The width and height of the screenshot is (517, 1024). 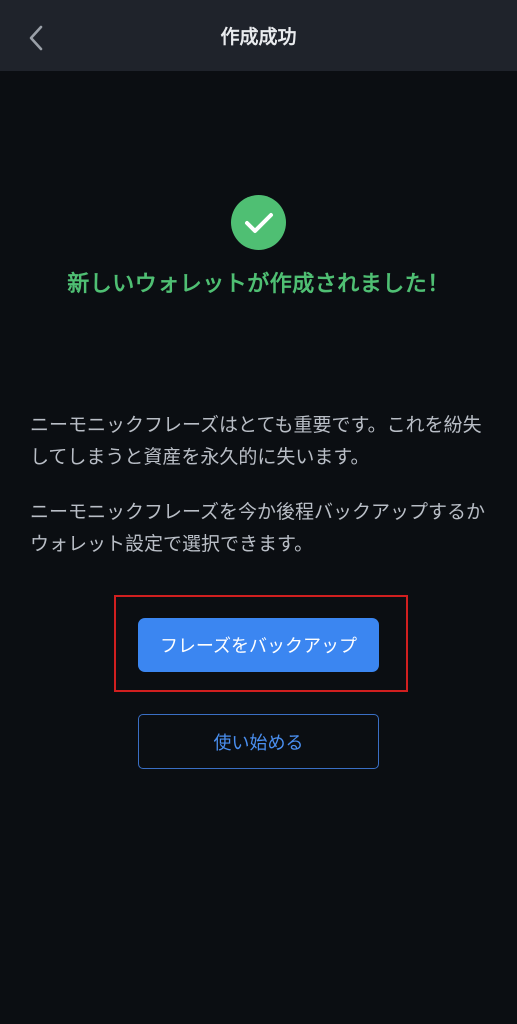 What do you see at coordinates (258, 222) in the screenshot?
I see `check-circle-icon` at bounding box center [258, 222].